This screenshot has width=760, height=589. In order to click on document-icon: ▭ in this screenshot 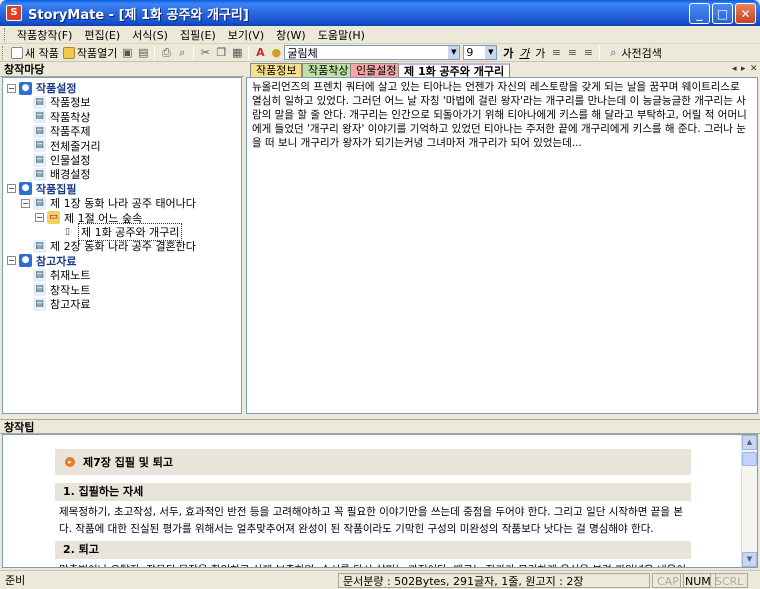, I will do `click(53, 218)`.